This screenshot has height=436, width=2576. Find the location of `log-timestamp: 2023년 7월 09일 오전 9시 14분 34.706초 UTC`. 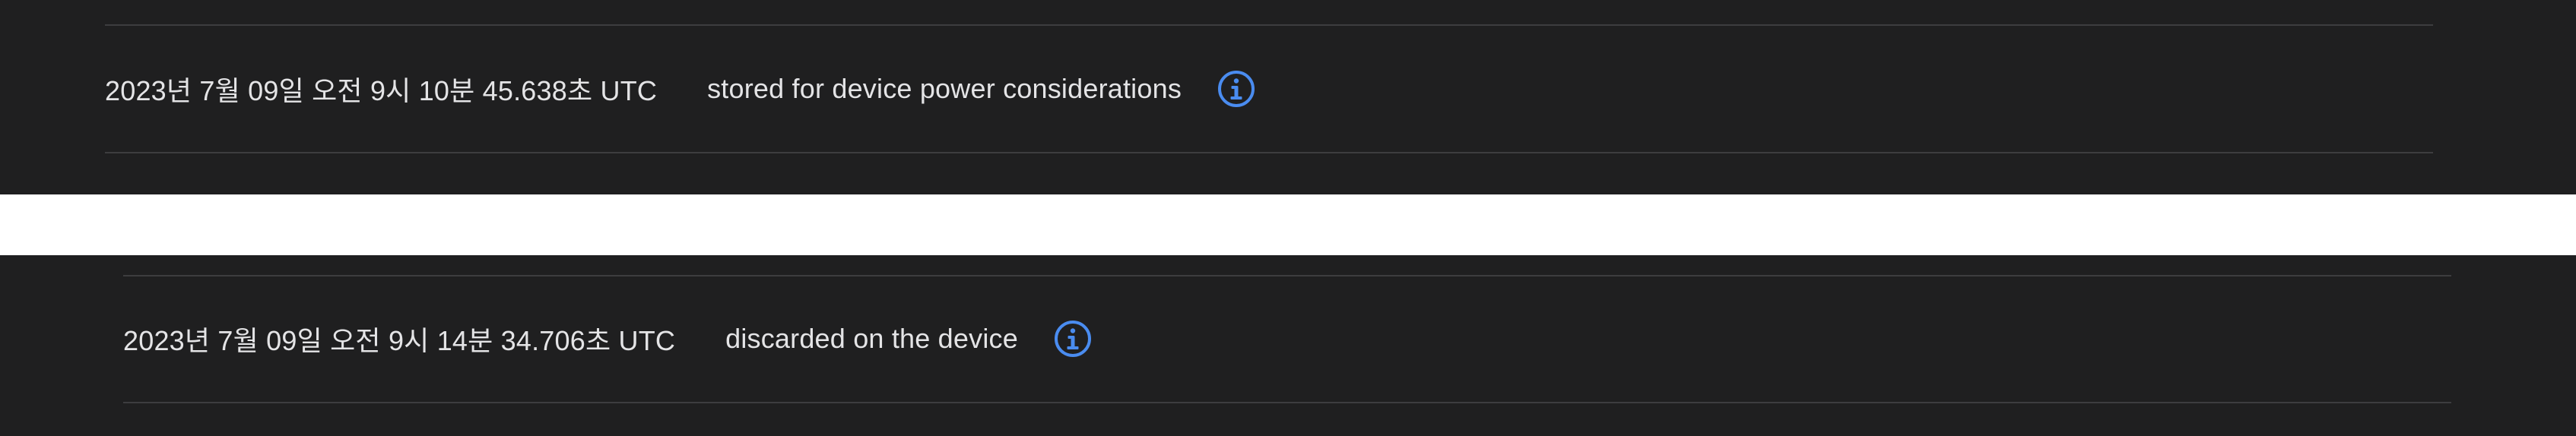

log-timestamp: 2023년 7월 09일 오전 9시 14분 34.706초 UTC is located at coordinates (400, 340).